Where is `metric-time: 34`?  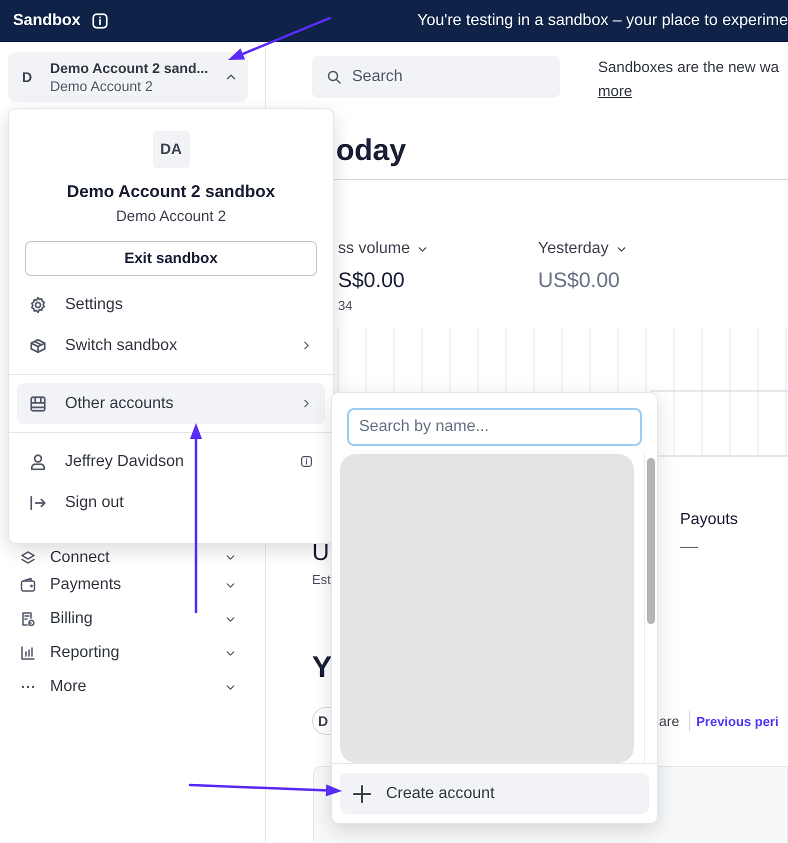 metric-time: 34 is located at coordinates (345, 305).